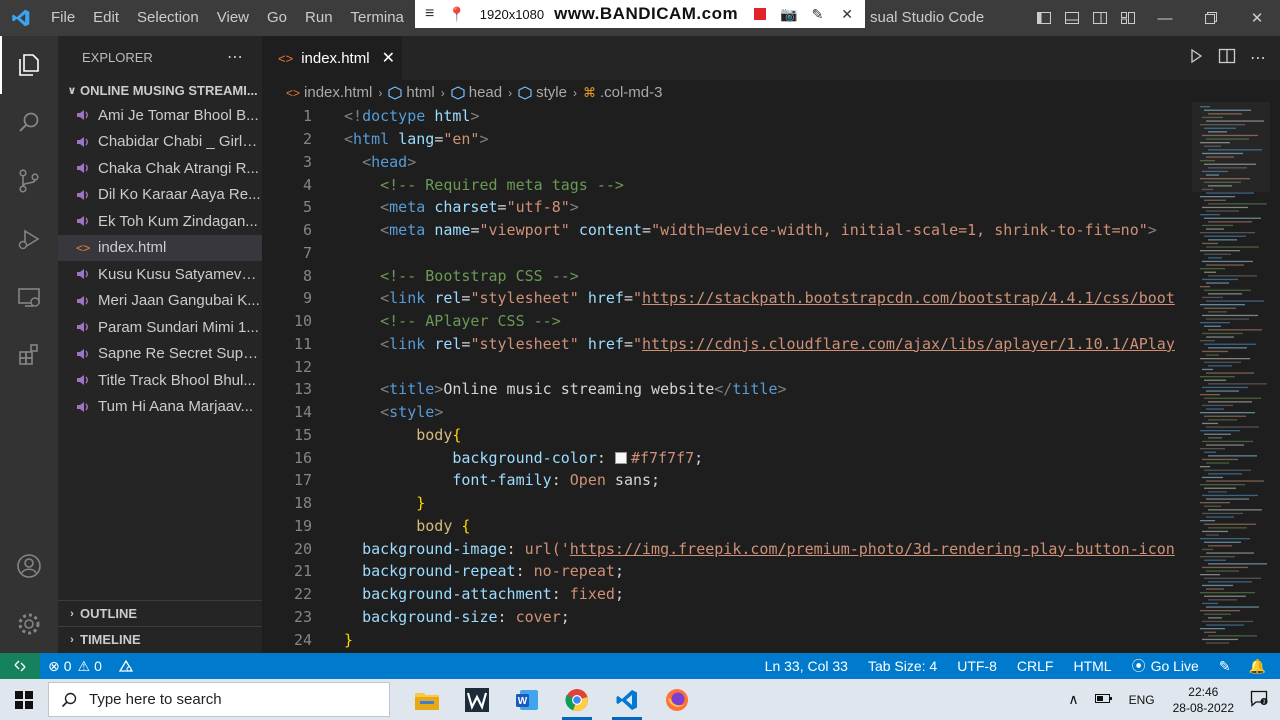 Image resolution: width=1280 pixels, height=720 pixels. I want to click on code-line: 19 body {, so click(727, 526).